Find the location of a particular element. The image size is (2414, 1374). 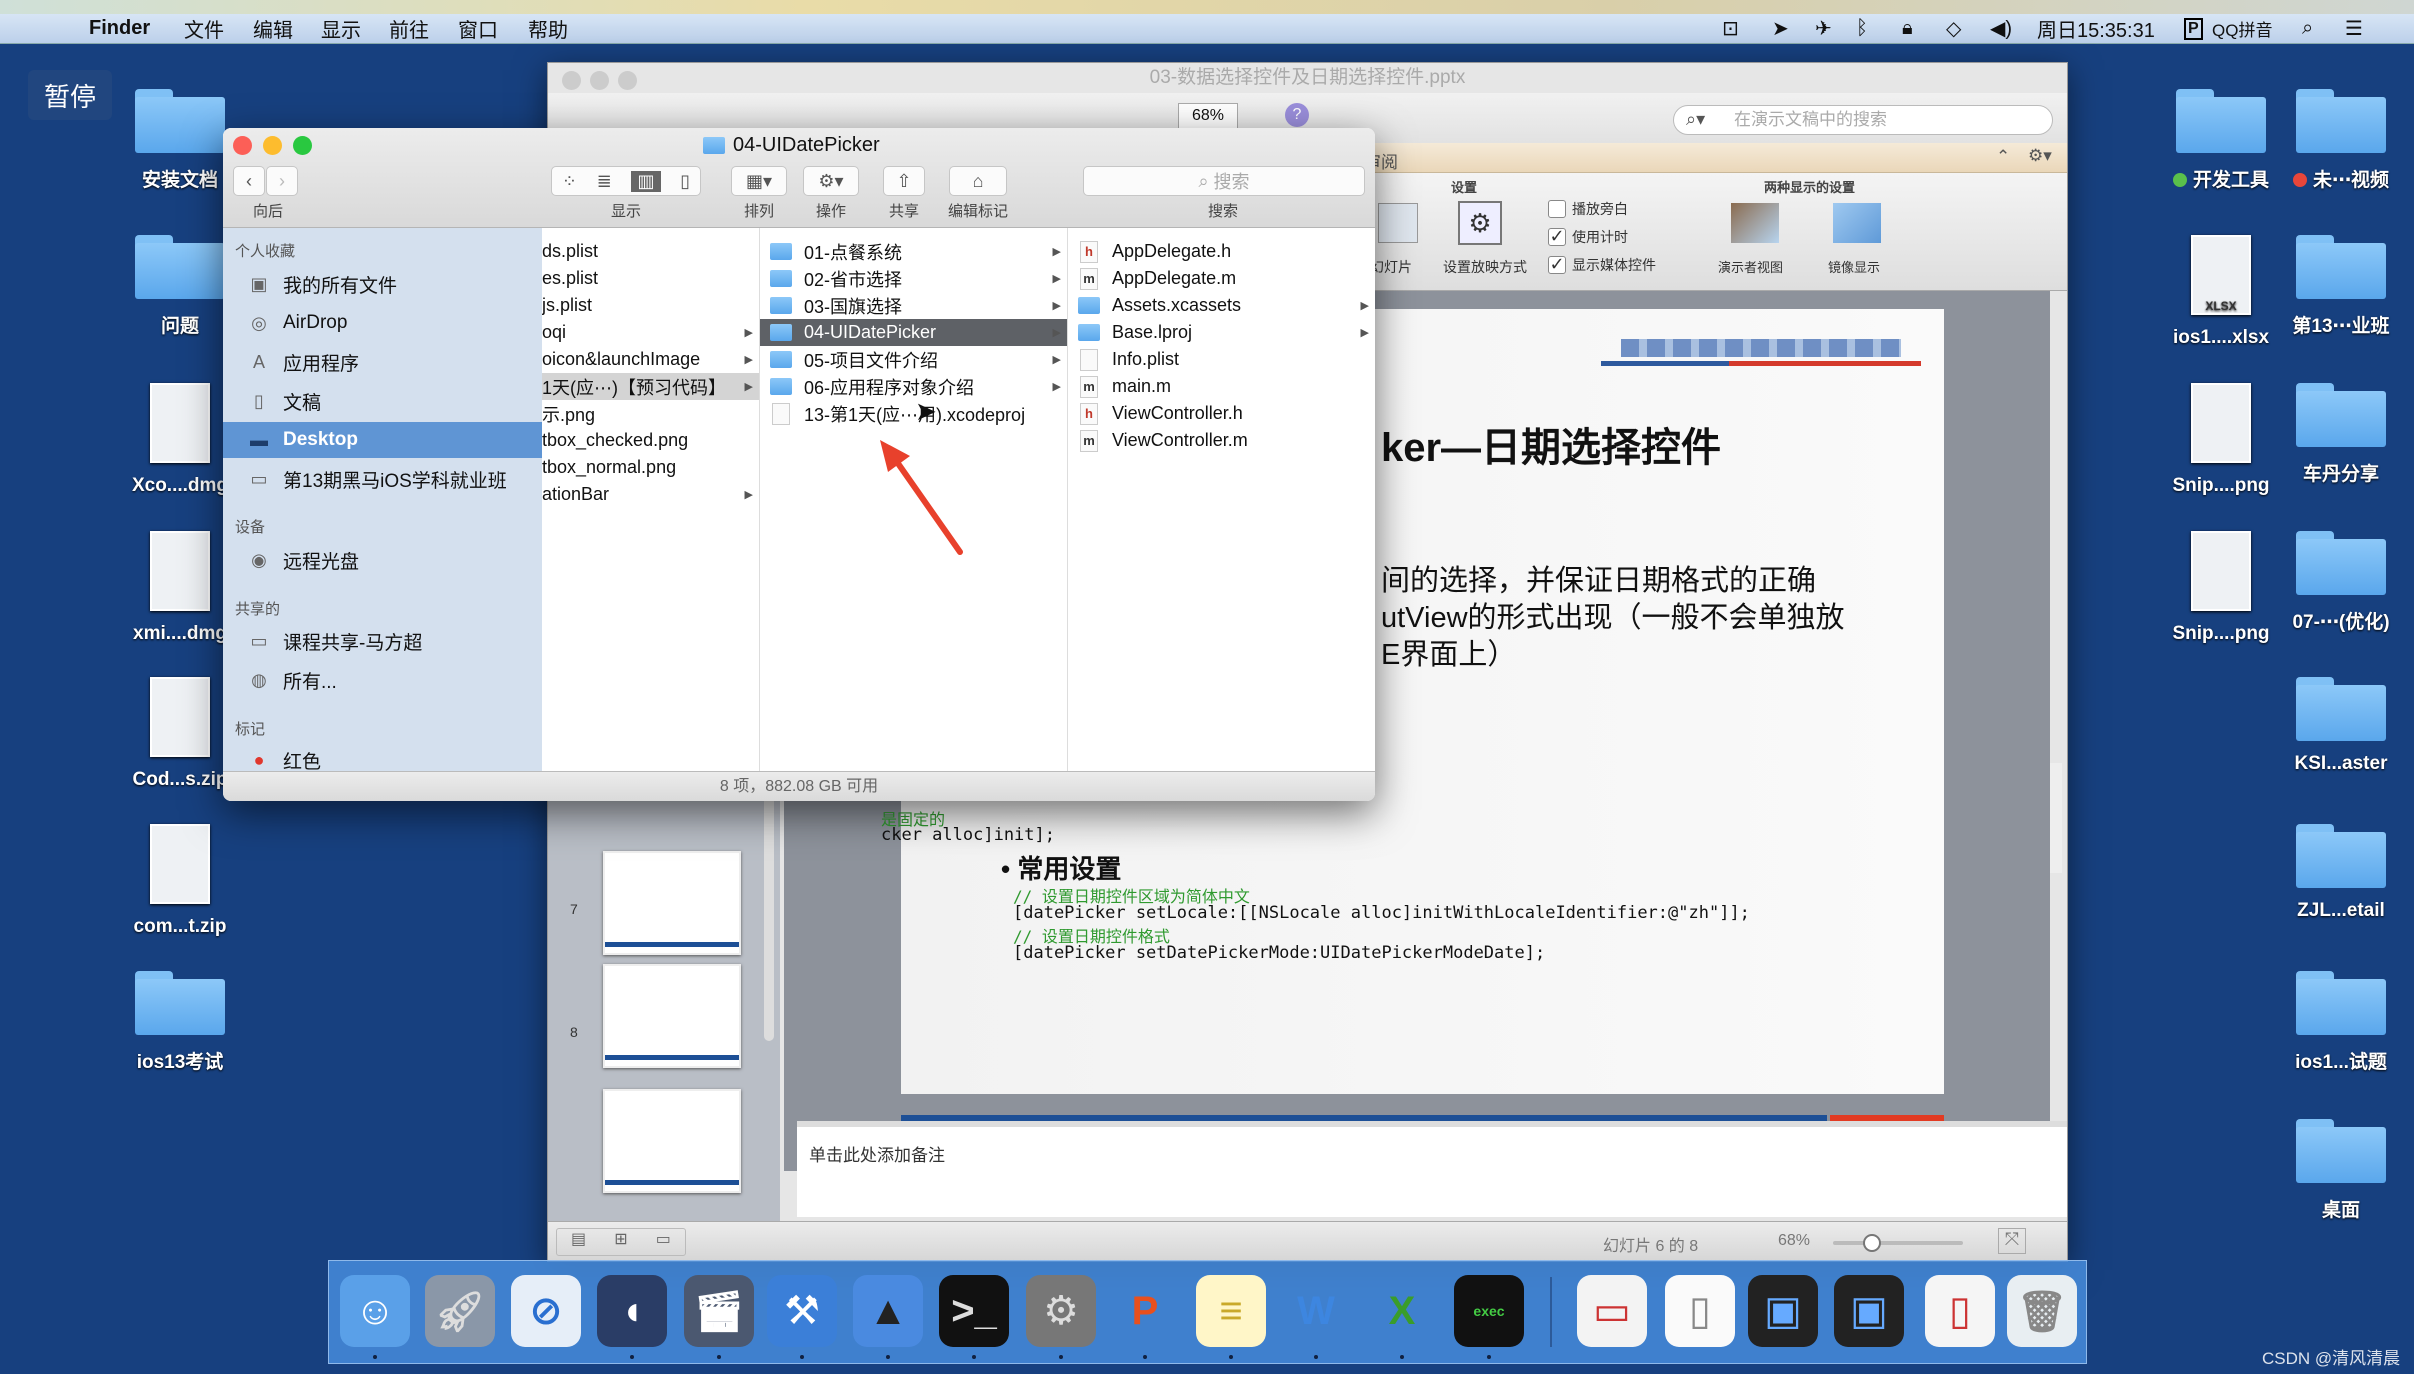

view-mode-group: ⁘ ≣ ▥ ▯ is located at coordinates (626, 181).